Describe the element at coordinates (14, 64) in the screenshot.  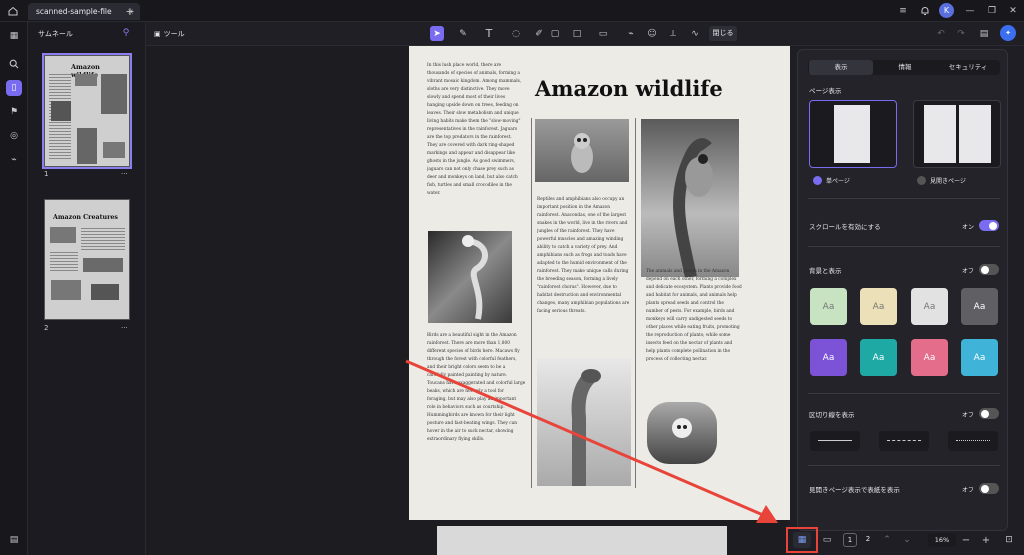
I see `search-icon` at that location.